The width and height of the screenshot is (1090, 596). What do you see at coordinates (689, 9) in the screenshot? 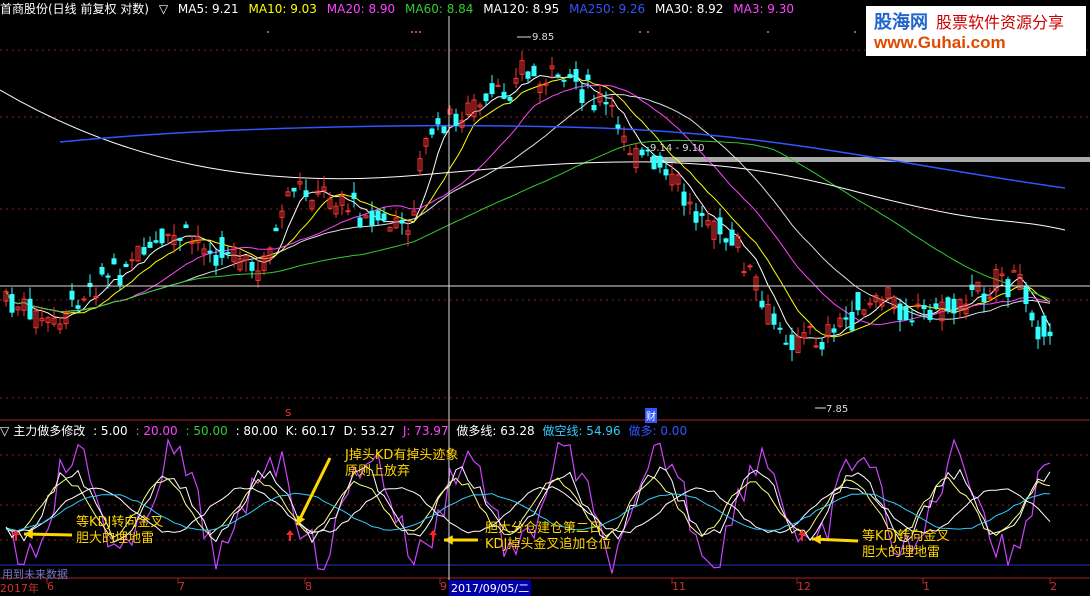
I see `ma30-label: MA30: 8.92` at bounding box center [689, 9].